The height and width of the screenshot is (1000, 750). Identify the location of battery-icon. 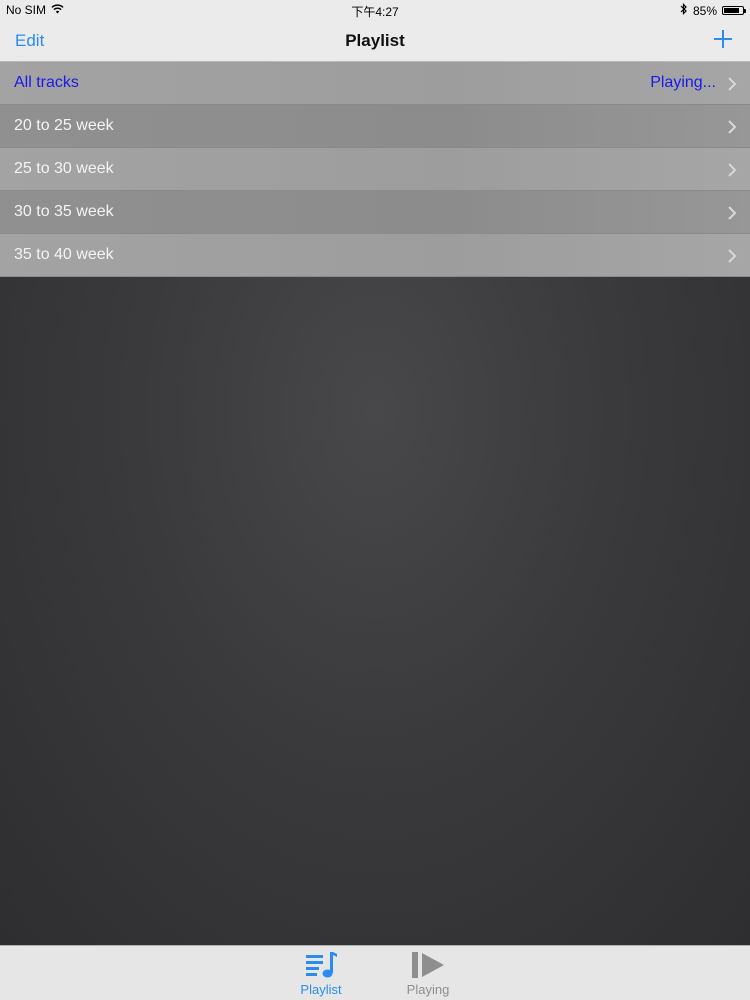
(734, 10).